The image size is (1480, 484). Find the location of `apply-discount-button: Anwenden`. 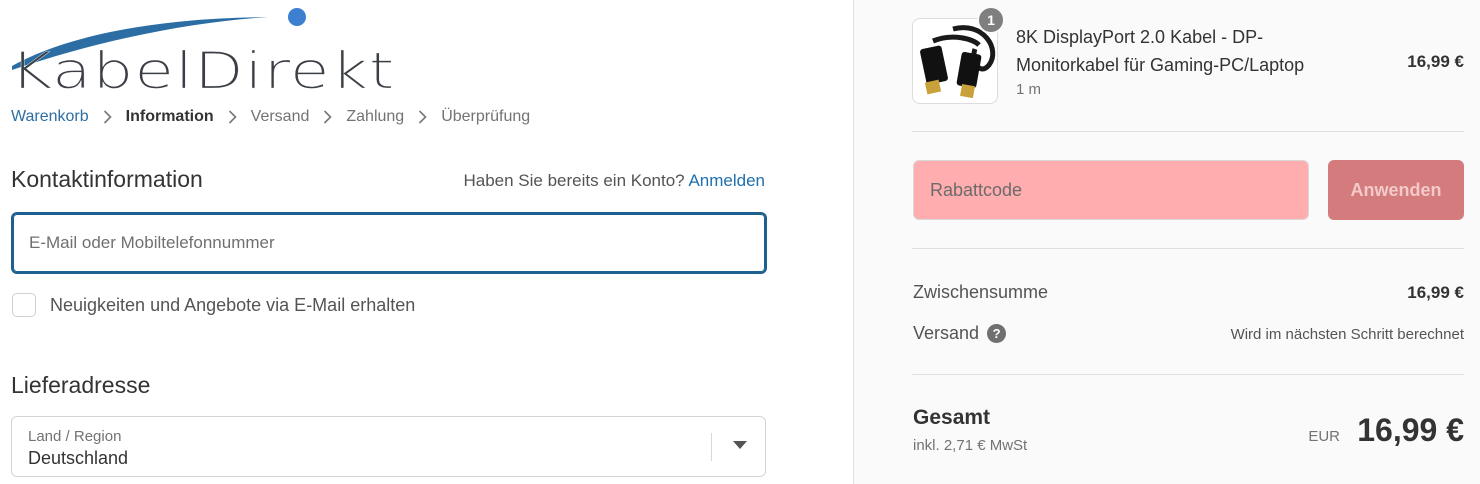

apply-discount-button: Anwenden is located at coordinates (1396, 190).